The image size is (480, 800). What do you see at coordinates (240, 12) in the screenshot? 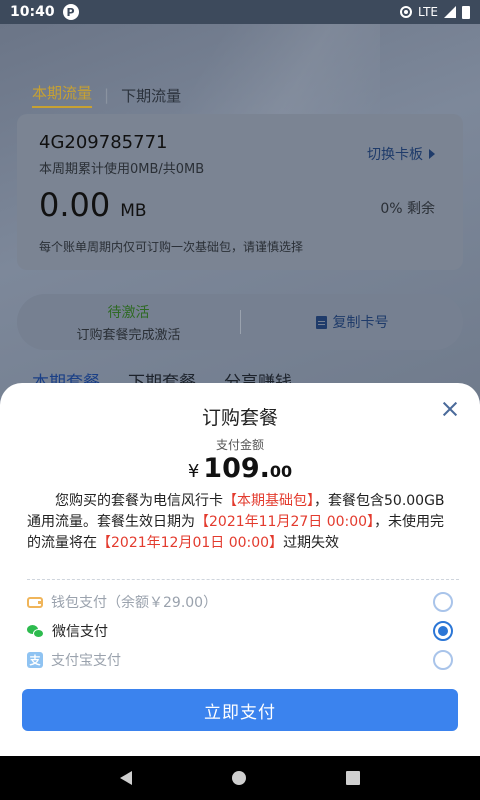
I see `status-bar: 10:40 P LTE` at bounding box center [240, 12].